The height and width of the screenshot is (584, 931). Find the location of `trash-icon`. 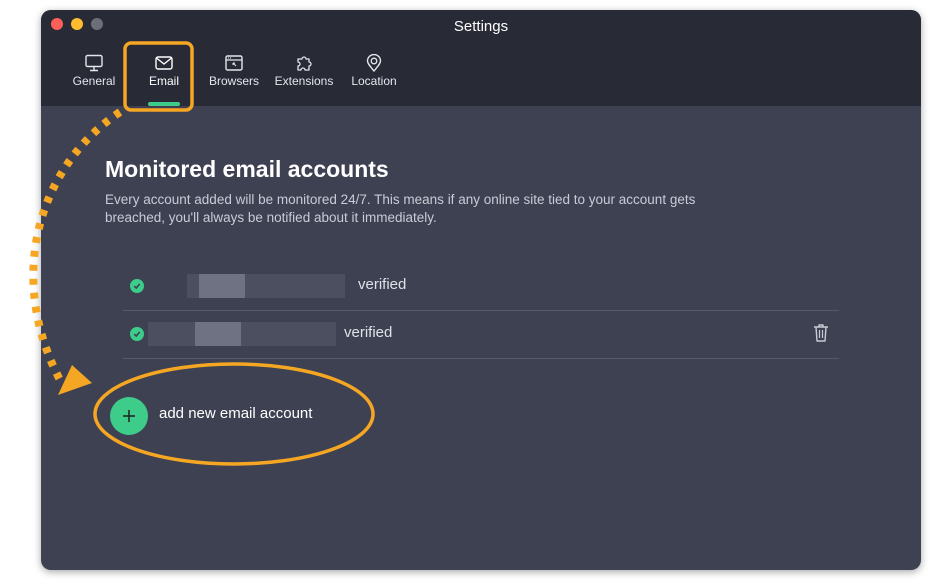

trash-icon is located at coordinates (821, 333).